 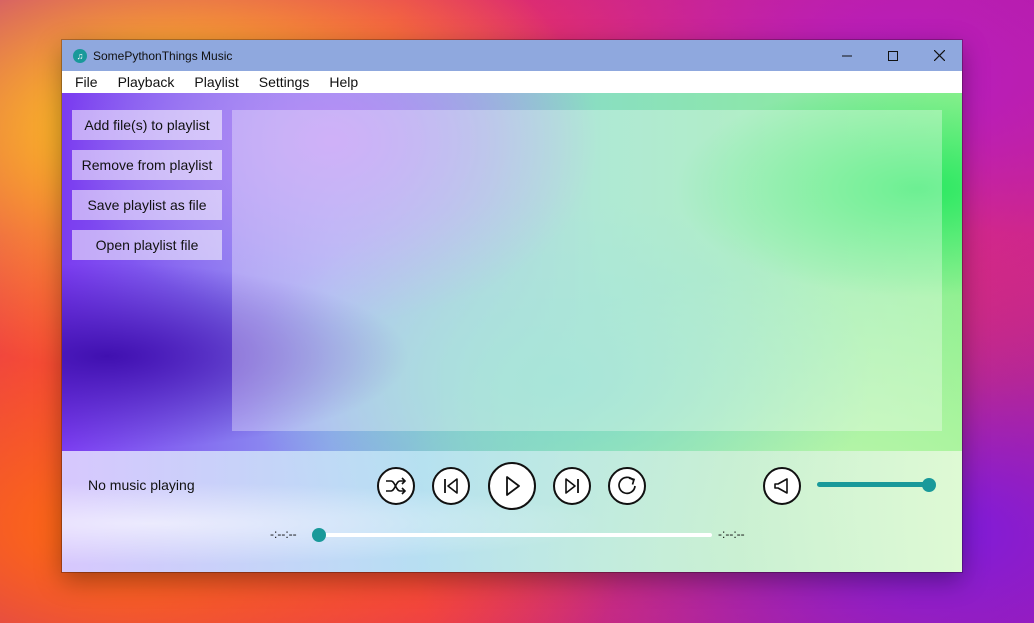 I want to click on repeat-icon, so click(x=627, y=485).